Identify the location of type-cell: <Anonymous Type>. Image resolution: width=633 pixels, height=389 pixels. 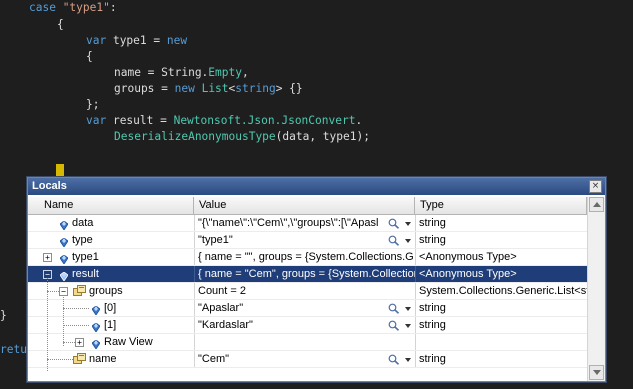
(501, 274).